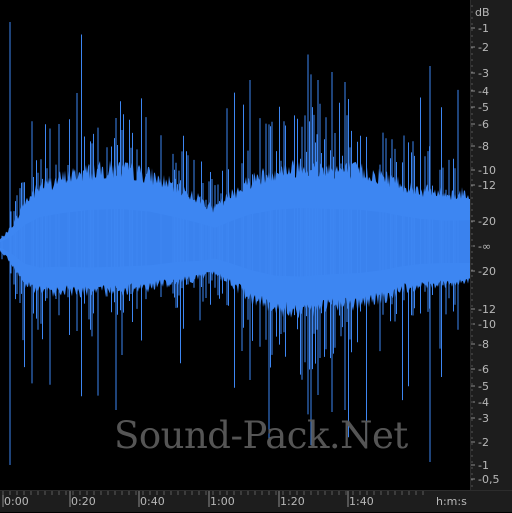  What do you see at coordinates (152, 501) in the screenshot?
I see `time-label: 0:40` at bounding box center [152, 501].